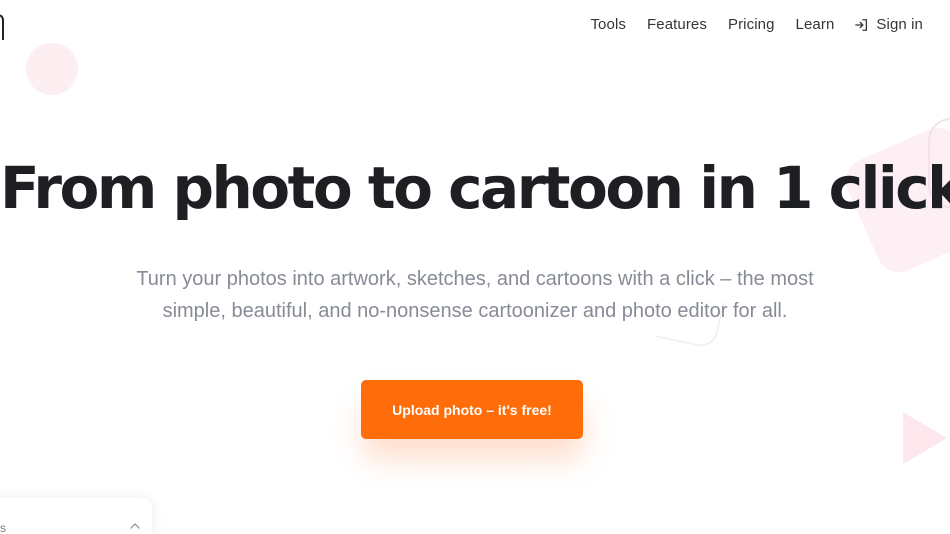 The width and height of the screenshot is (950, 534). What do you see at coordinates (472, 409) in the screenshot?
I see `upload-photo-button: Upload photo – it's free!` at bounding box center [472, 409].